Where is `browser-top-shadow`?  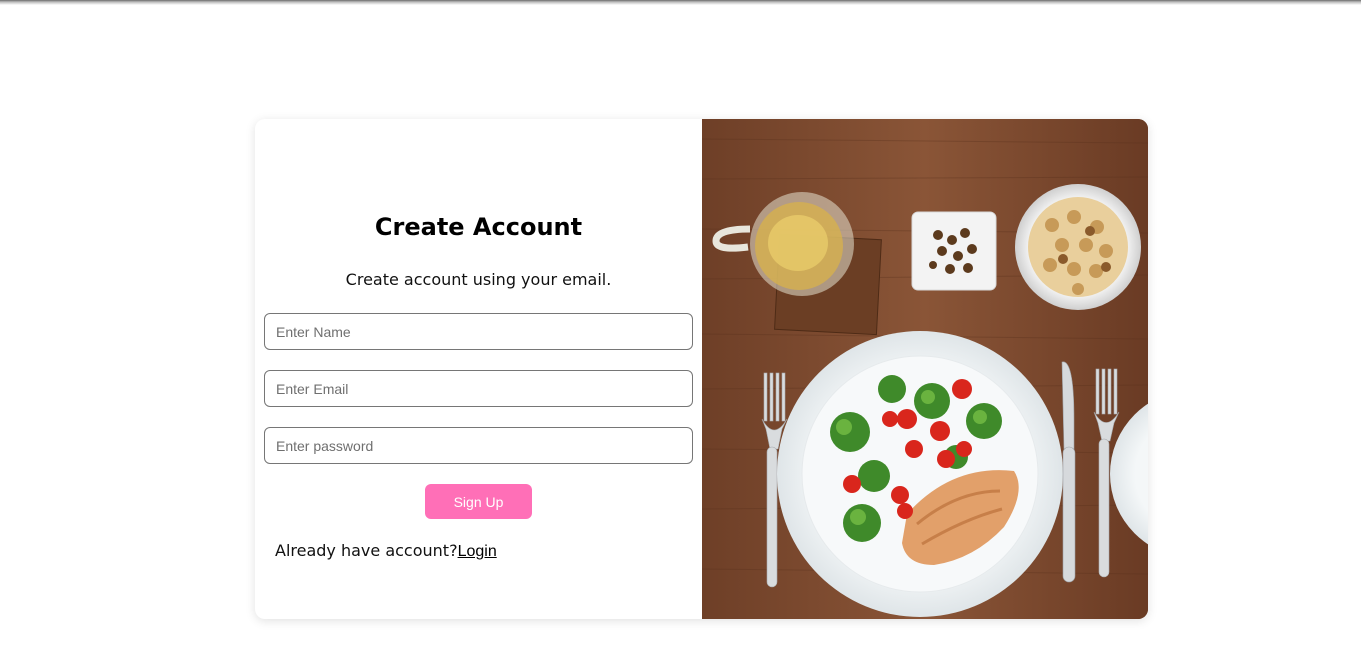
browser-top-shadow is located at coordinates (680, 2).